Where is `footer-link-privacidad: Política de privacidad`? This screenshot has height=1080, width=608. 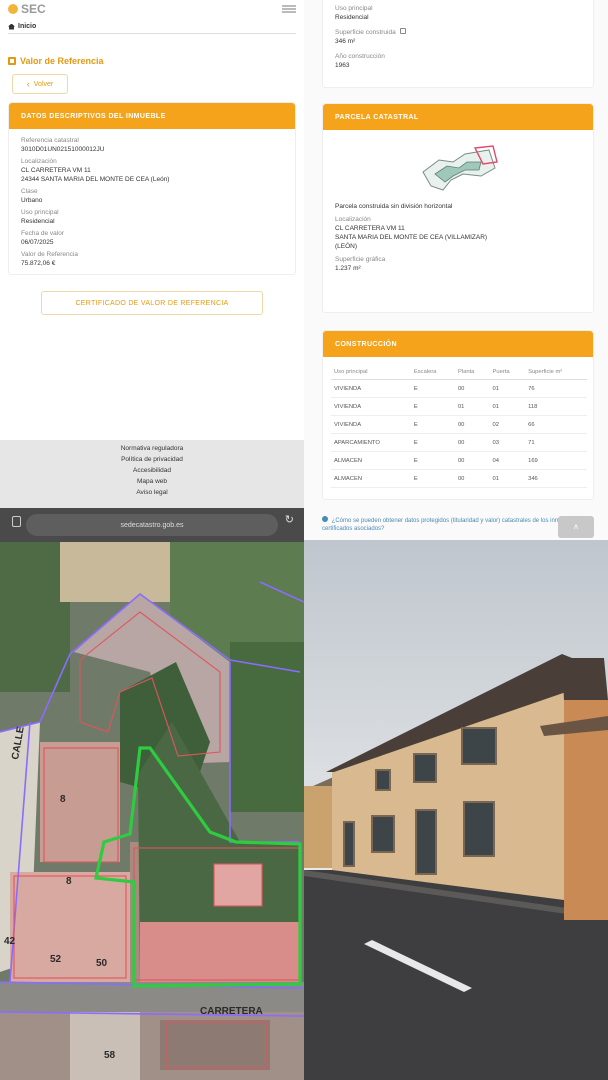 footer-link-privacidad: Política de privacidad is located at coordinates (152, 459).